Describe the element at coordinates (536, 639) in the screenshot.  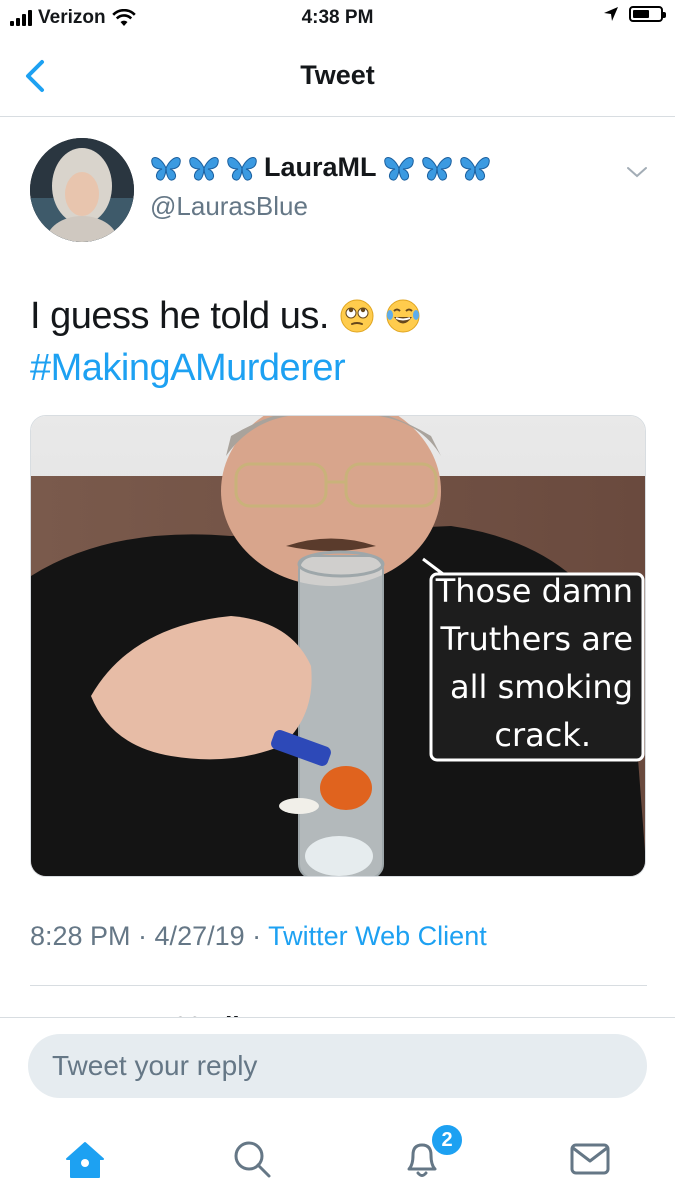
I see `caption-line: Truthers are` at that location.